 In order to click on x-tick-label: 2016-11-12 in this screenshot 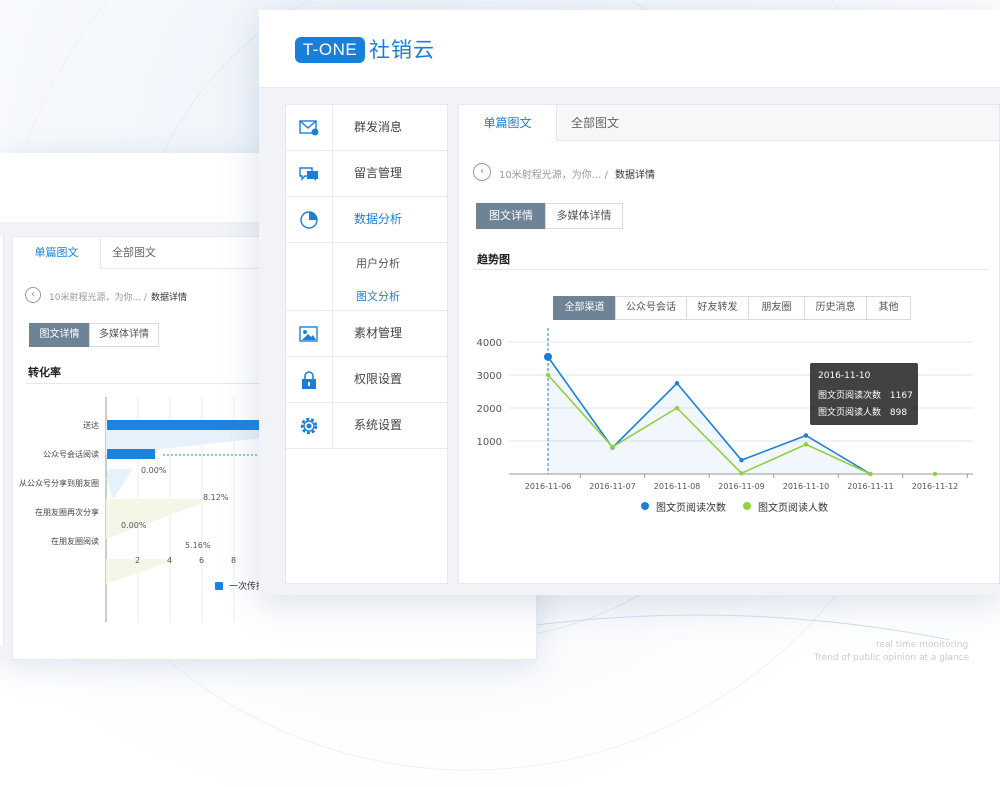, I will do `click(935, 486)`.